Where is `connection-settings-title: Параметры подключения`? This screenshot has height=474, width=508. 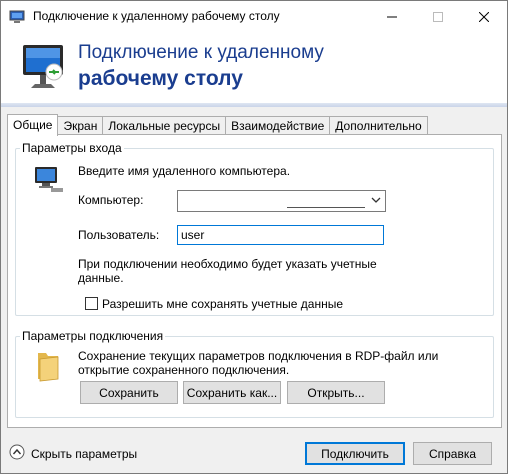 connection-settings-title: Параметры подключения is located at coordinates (93, 336).